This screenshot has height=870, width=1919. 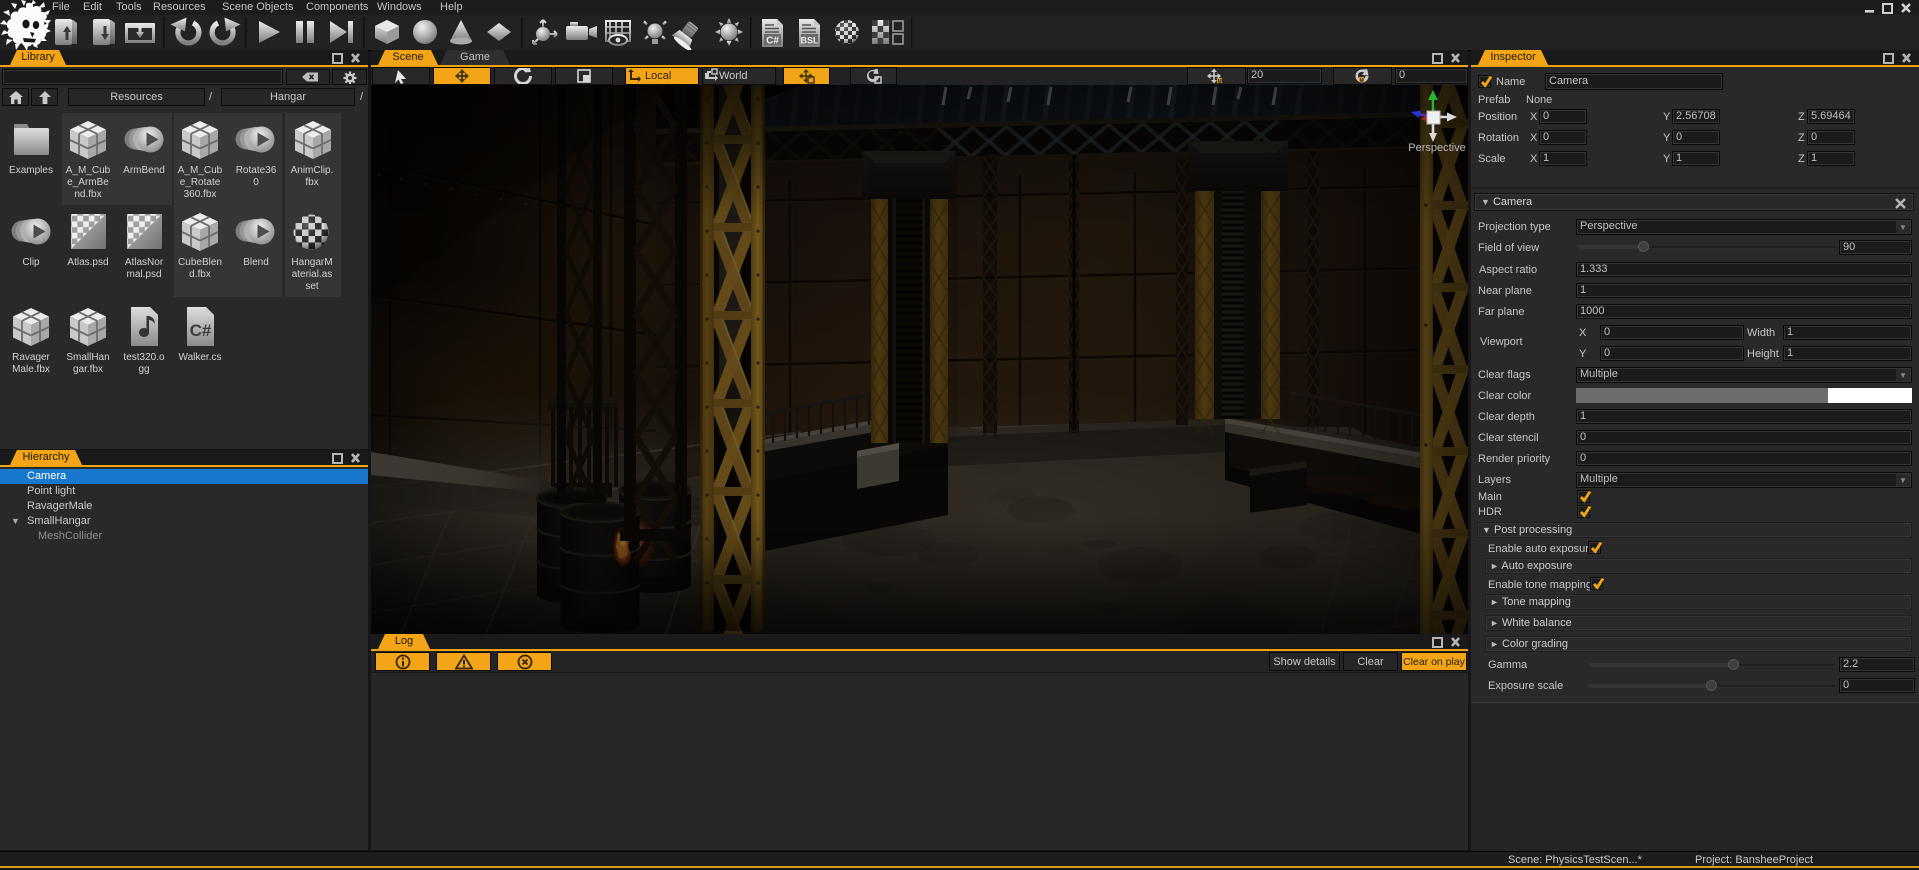 What do you see at coordinates (810, 41) in the screenshot?
I see `svg-text: BSL` at bounding box center [810, 41].